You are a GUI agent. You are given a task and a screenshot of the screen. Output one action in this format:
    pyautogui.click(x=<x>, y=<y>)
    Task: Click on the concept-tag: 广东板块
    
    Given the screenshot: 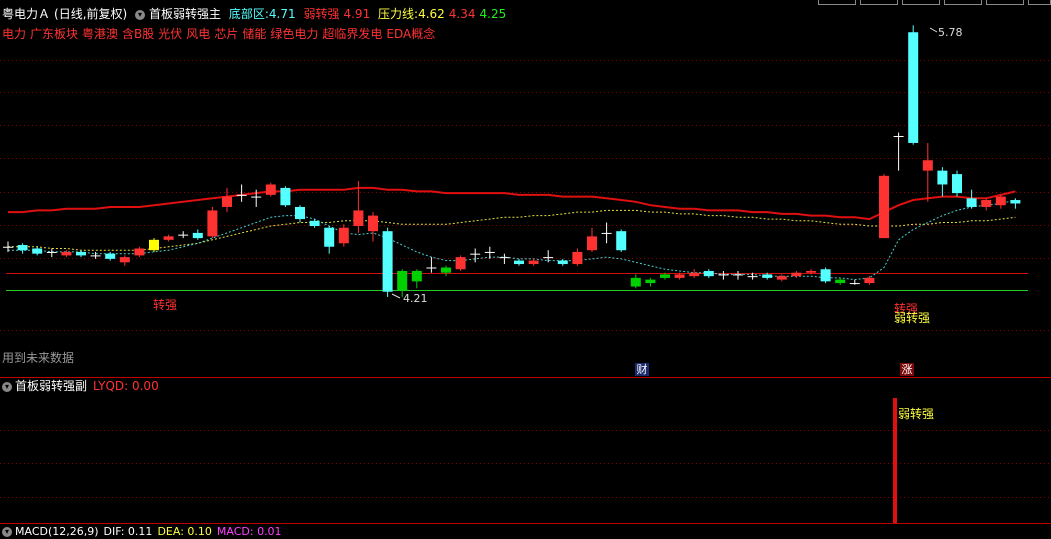 What is the action you would take?
    pyautogui.click(x=54, y=34)
    